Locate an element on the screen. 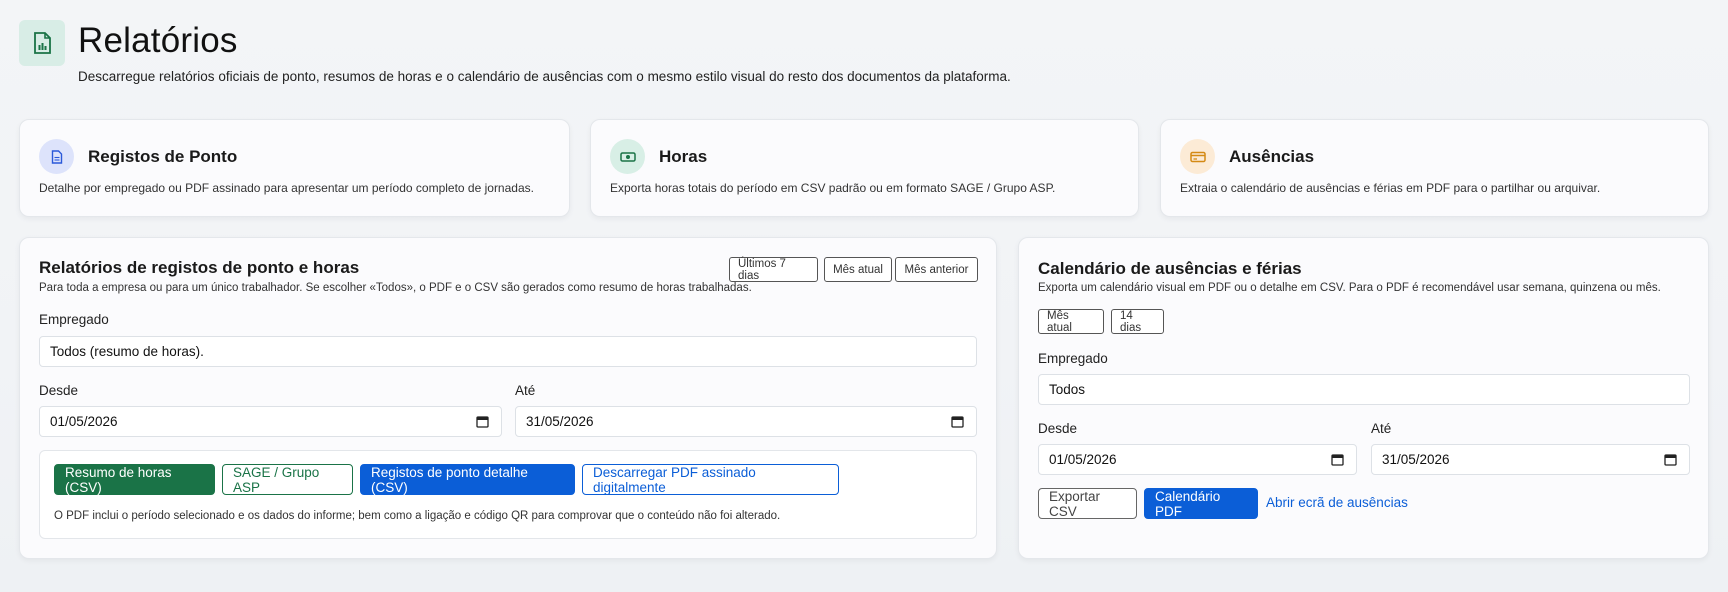 The image size is (1728, 592). summary-card-title: Registos de Ponto is located at coordinates (163, 156).